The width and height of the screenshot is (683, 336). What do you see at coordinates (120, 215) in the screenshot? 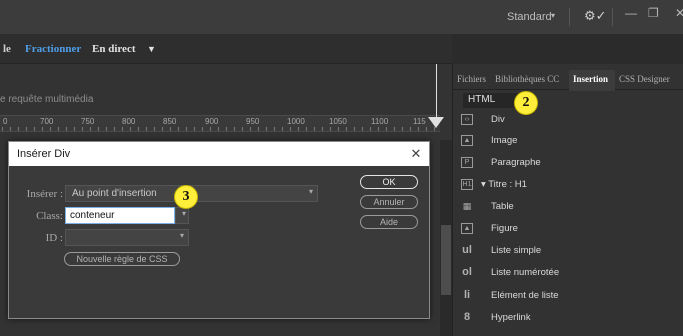
I see `class-input: conteneur` at bounding box center [120, 215].